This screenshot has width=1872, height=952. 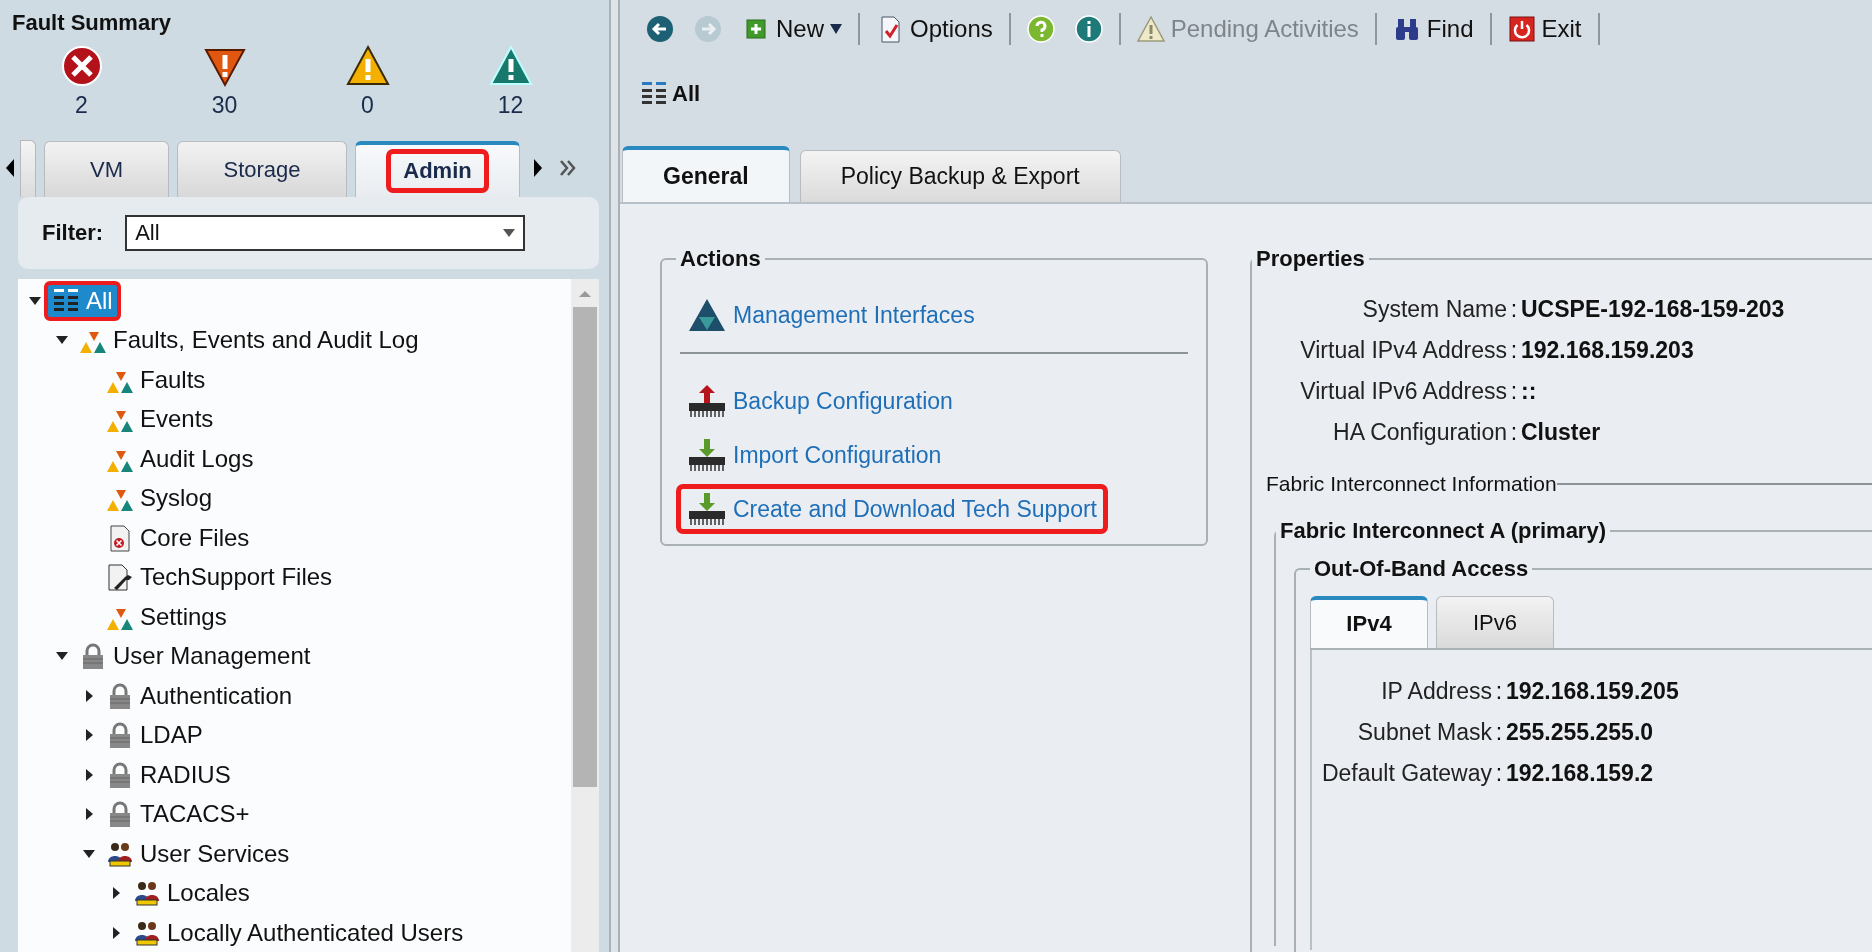 What do you see at coordinates (159, 498) in the screenshot?
I see `tree-item: Syslog` at bounding box center [159, 498].